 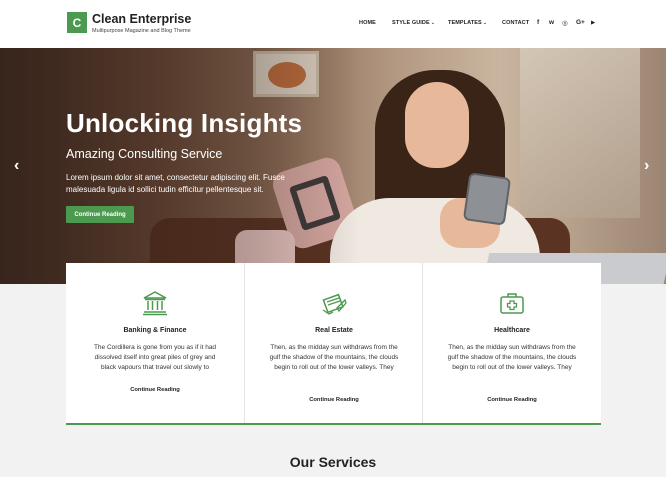 I want to click on real-estate-icon, so click(x=334, y=304).